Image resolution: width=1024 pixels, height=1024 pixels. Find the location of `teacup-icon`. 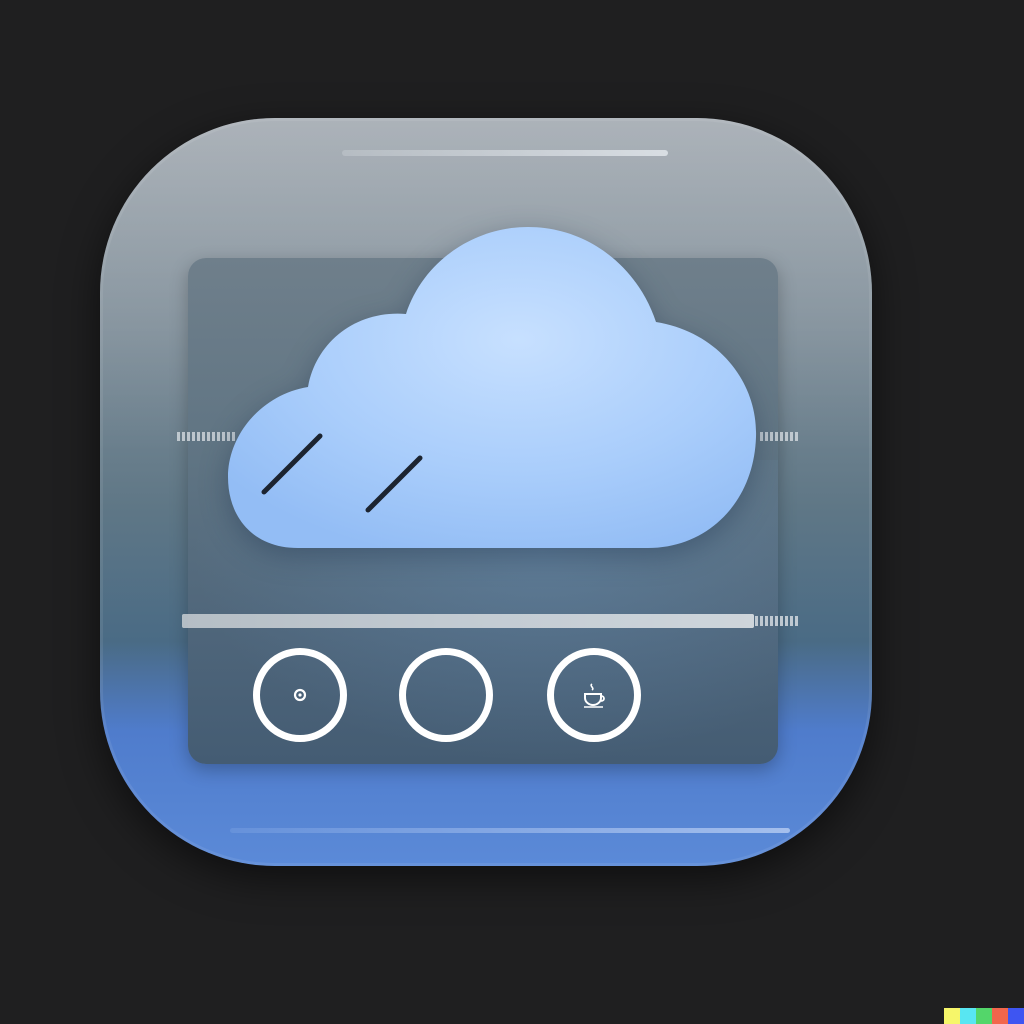

teacup-icon is located at coordinates (594, 695).